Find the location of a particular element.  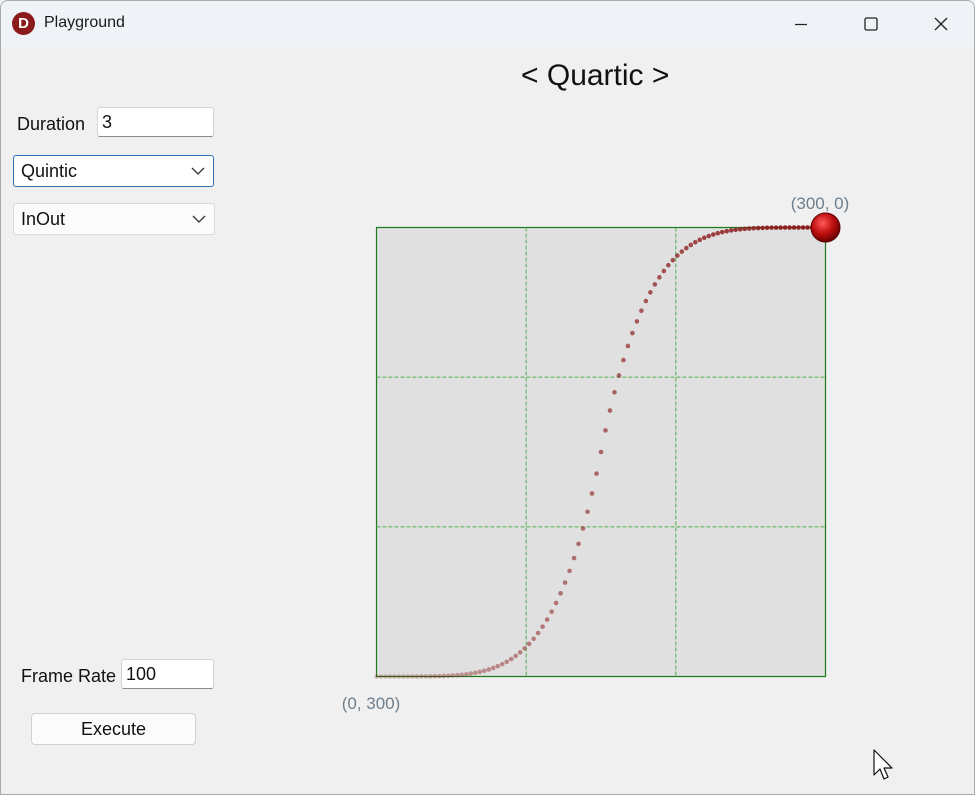

mouse-pointer-icon is located at coordinates (883, 764).